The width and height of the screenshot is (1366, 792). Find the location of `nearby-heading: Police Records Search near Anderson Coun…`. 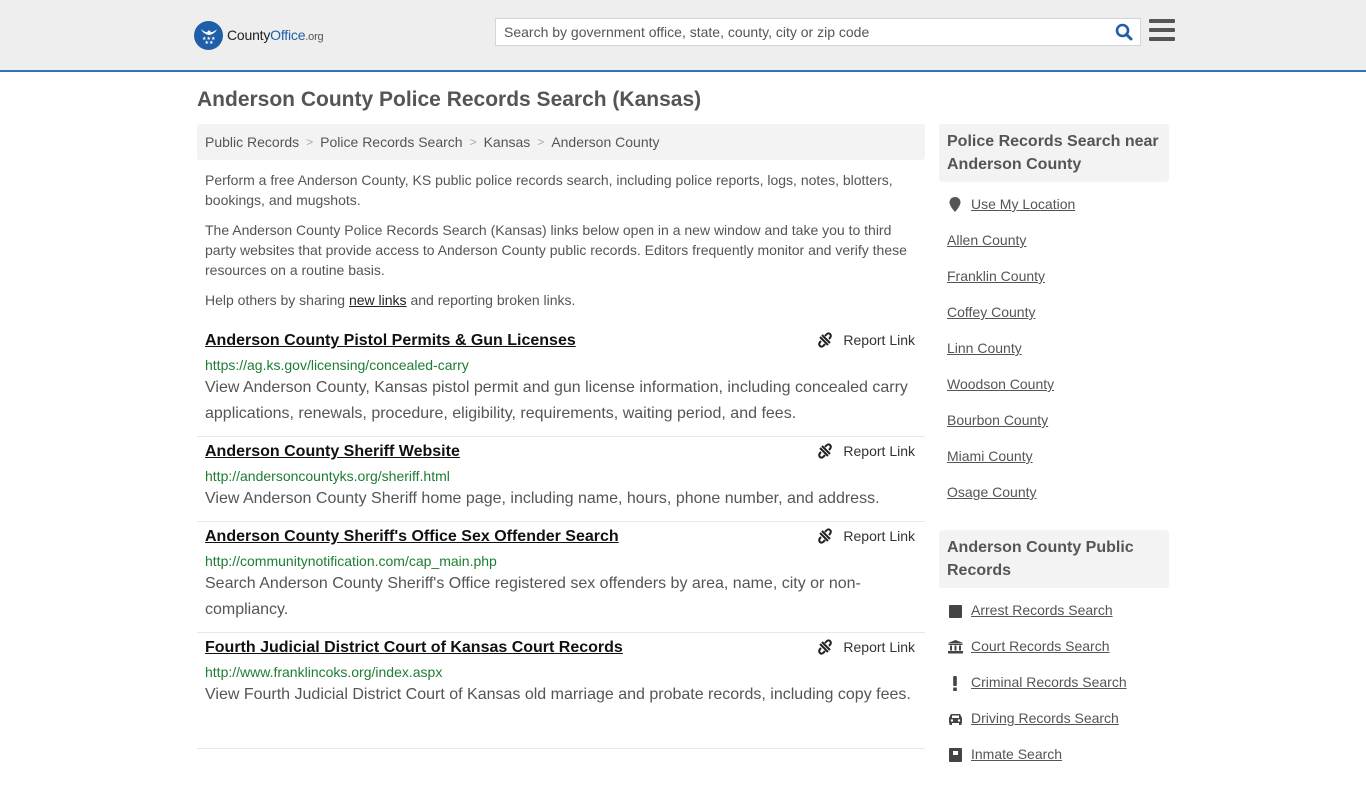

nearby-heading: Police Records Search near Anderson Coun… is located at coordinates (1054, 153).